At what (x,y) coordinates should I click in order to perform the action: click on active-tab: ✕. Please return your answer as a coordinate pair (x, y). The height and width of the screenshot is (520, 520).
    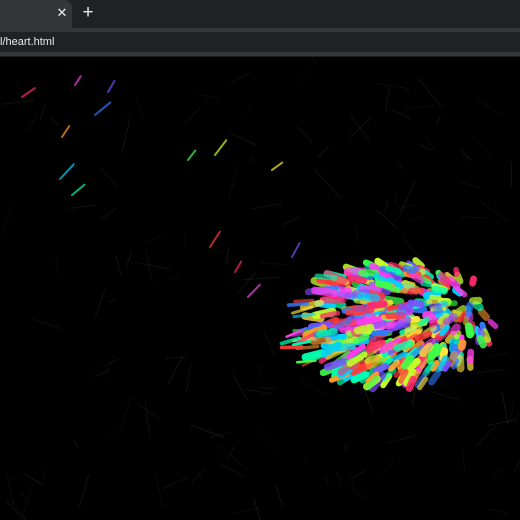
    Looking at the image, I should click on (36, 14).